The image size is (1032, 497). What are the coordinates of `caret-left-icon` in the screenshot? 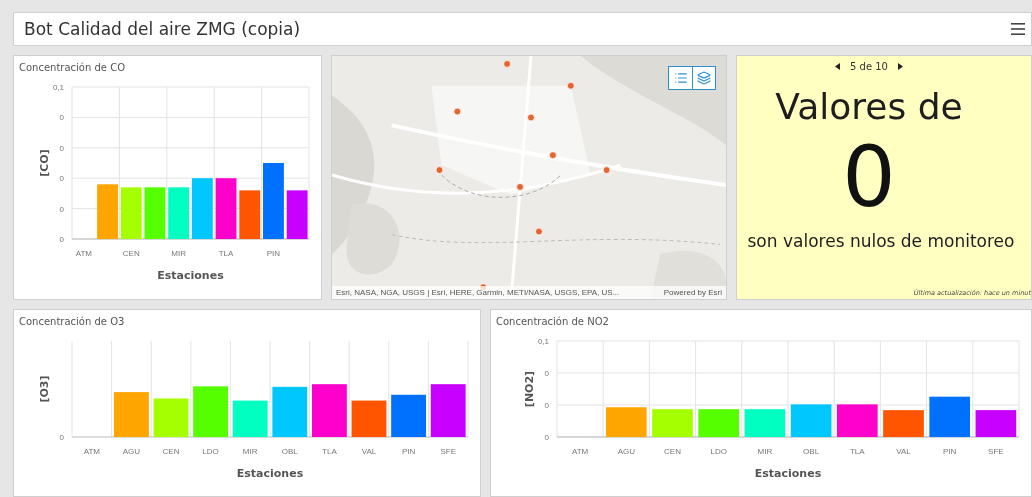 It's located at (837, 66).